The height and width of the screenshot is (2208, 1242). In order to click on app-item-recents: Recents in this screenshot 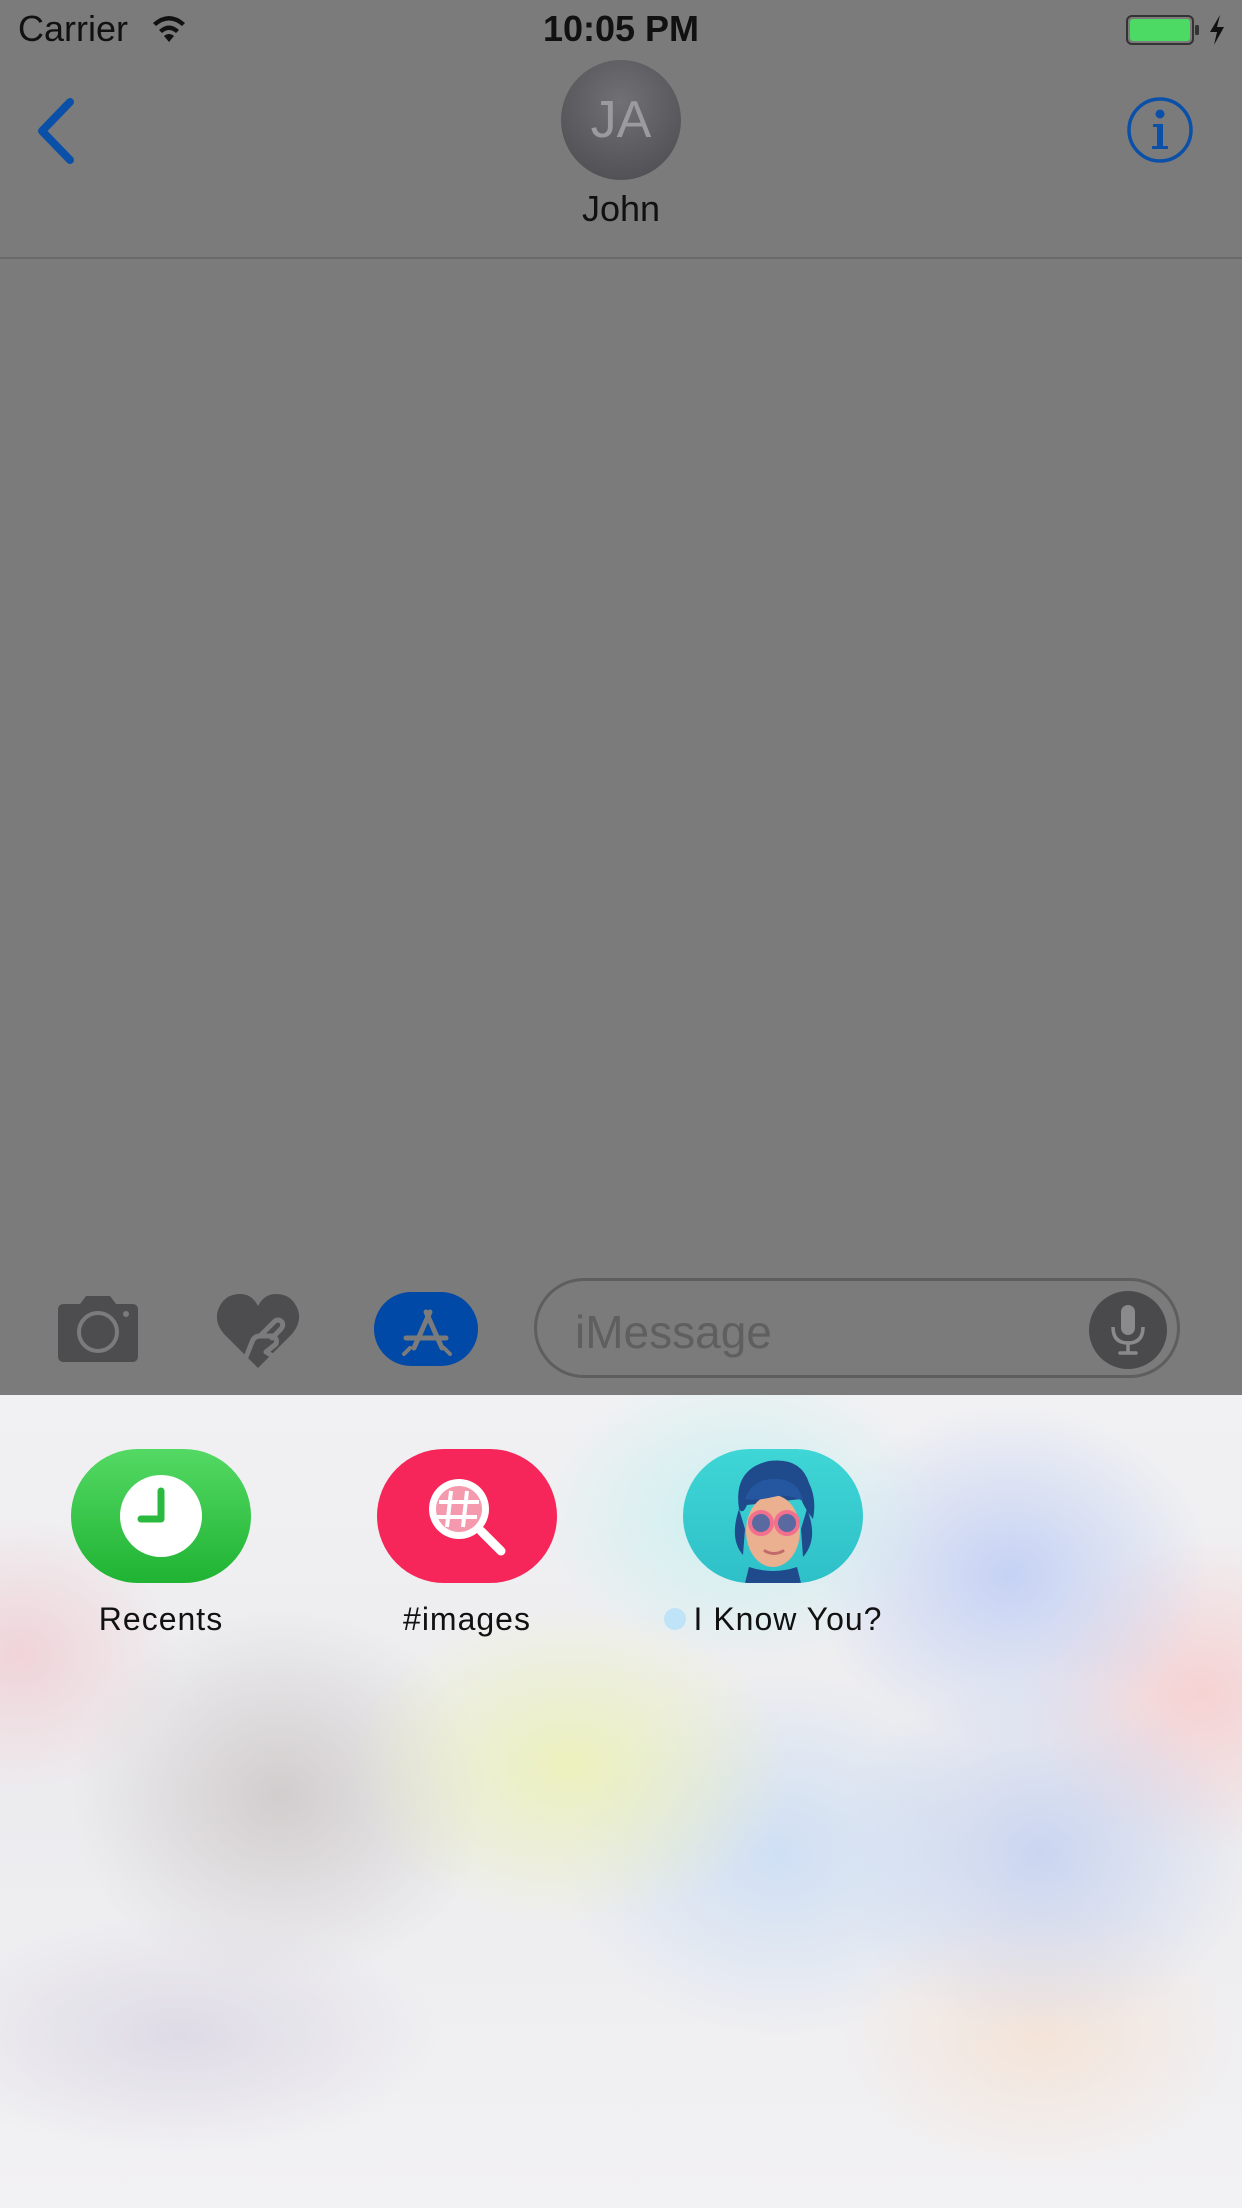, I will do `click(161, 1549)`.